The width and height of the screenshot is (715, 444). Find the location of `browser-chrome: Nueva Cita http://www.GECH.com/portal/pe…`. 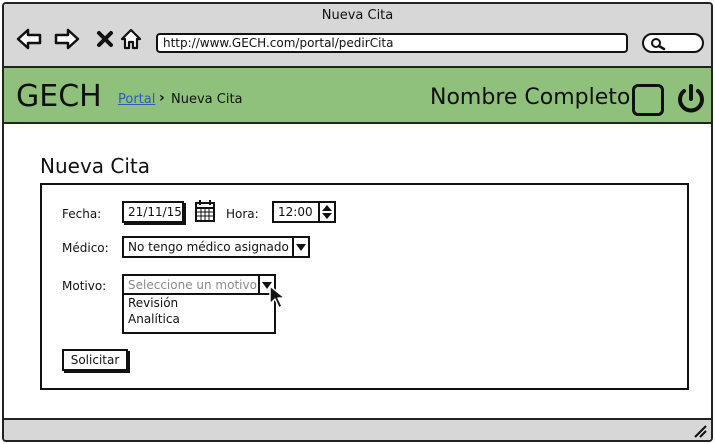

browser-chrome: Nueva Cita http://www.GECH.com/portal/pe… is located at coordinates (357, 36).